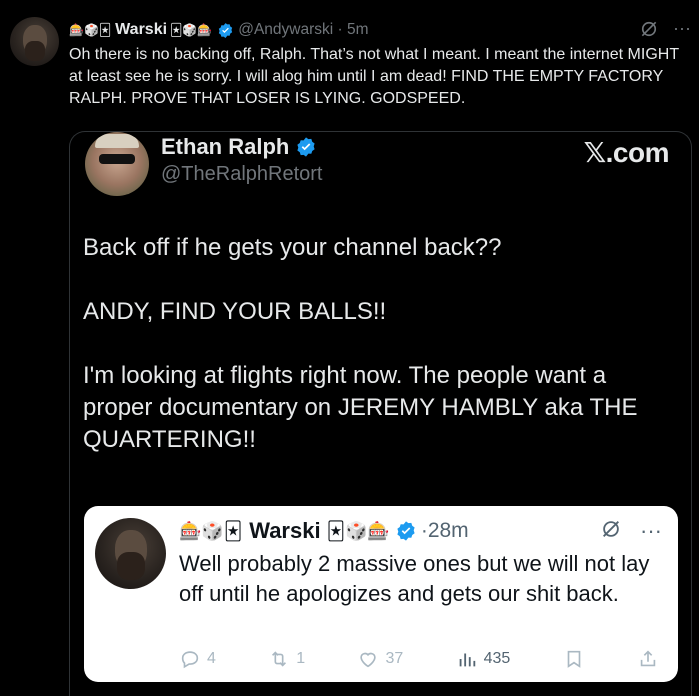  Describe the element at coordinates (303, 30) in the screenshot. I see `handle-and-time: @Andywarski · 5m` at that location.